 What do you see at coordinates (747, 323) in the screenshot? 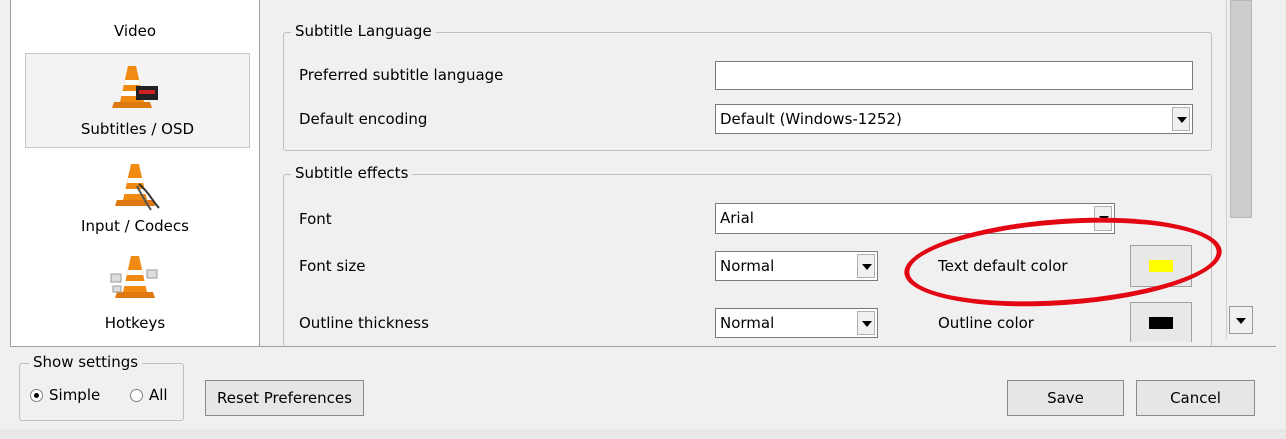
I see `outline-thickness-value: Normal` at bounding box center [747, 323].